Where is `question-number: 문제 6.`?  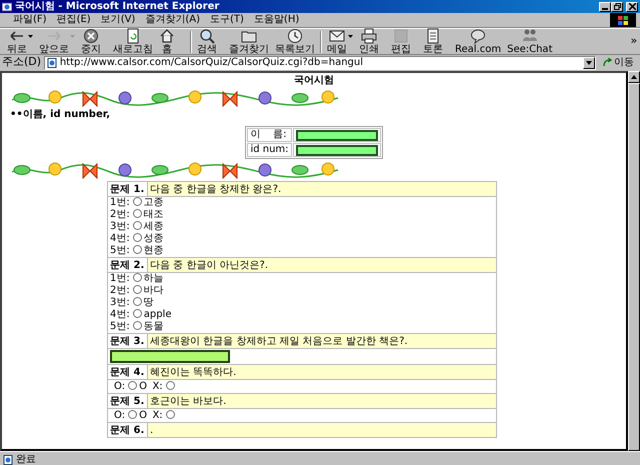
question-number: 문제 6. is located at coordinates (128, 430).